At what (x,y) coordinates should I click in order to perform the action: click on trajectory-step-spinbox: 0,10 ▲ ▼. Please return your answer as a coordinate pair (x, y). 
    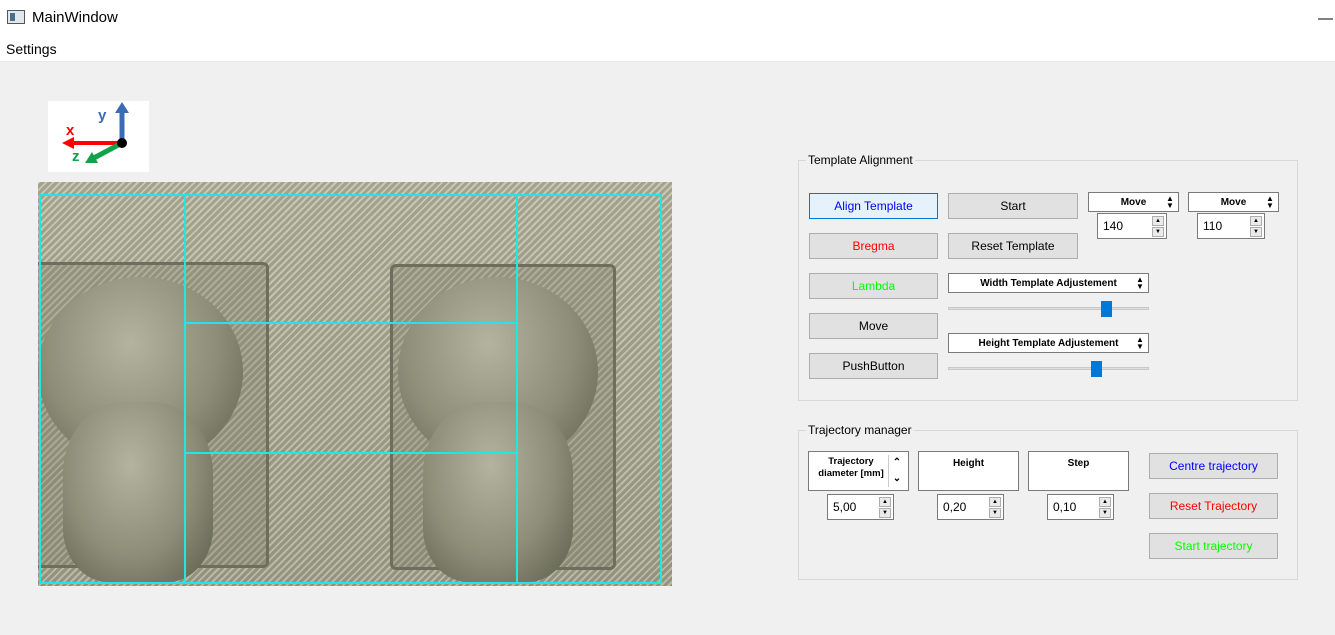
    Looking at the image, I should click on (1080, 507).